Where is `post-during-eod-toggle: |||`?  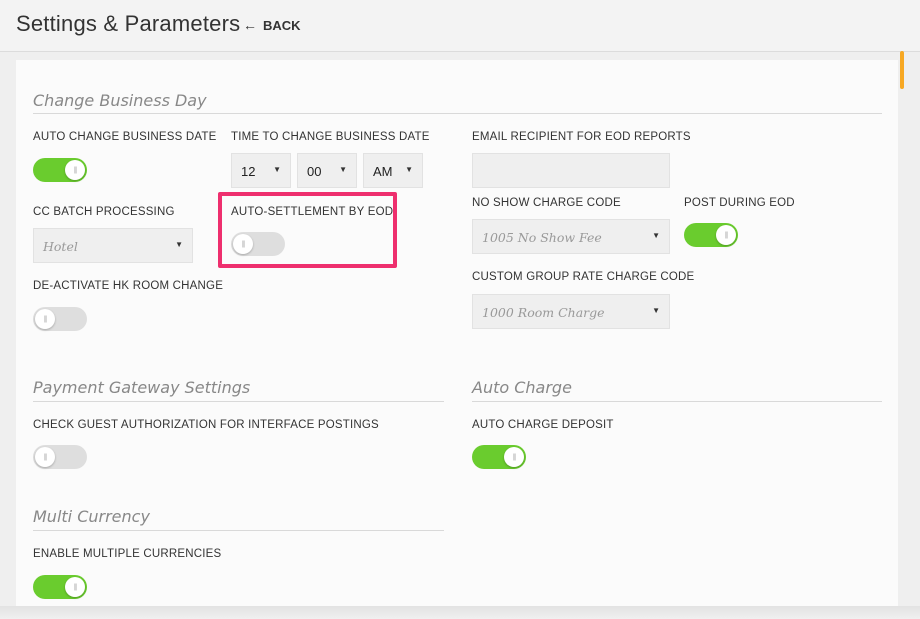 post-during-eod-toggle: ||| is located at coordinates (711, 235).